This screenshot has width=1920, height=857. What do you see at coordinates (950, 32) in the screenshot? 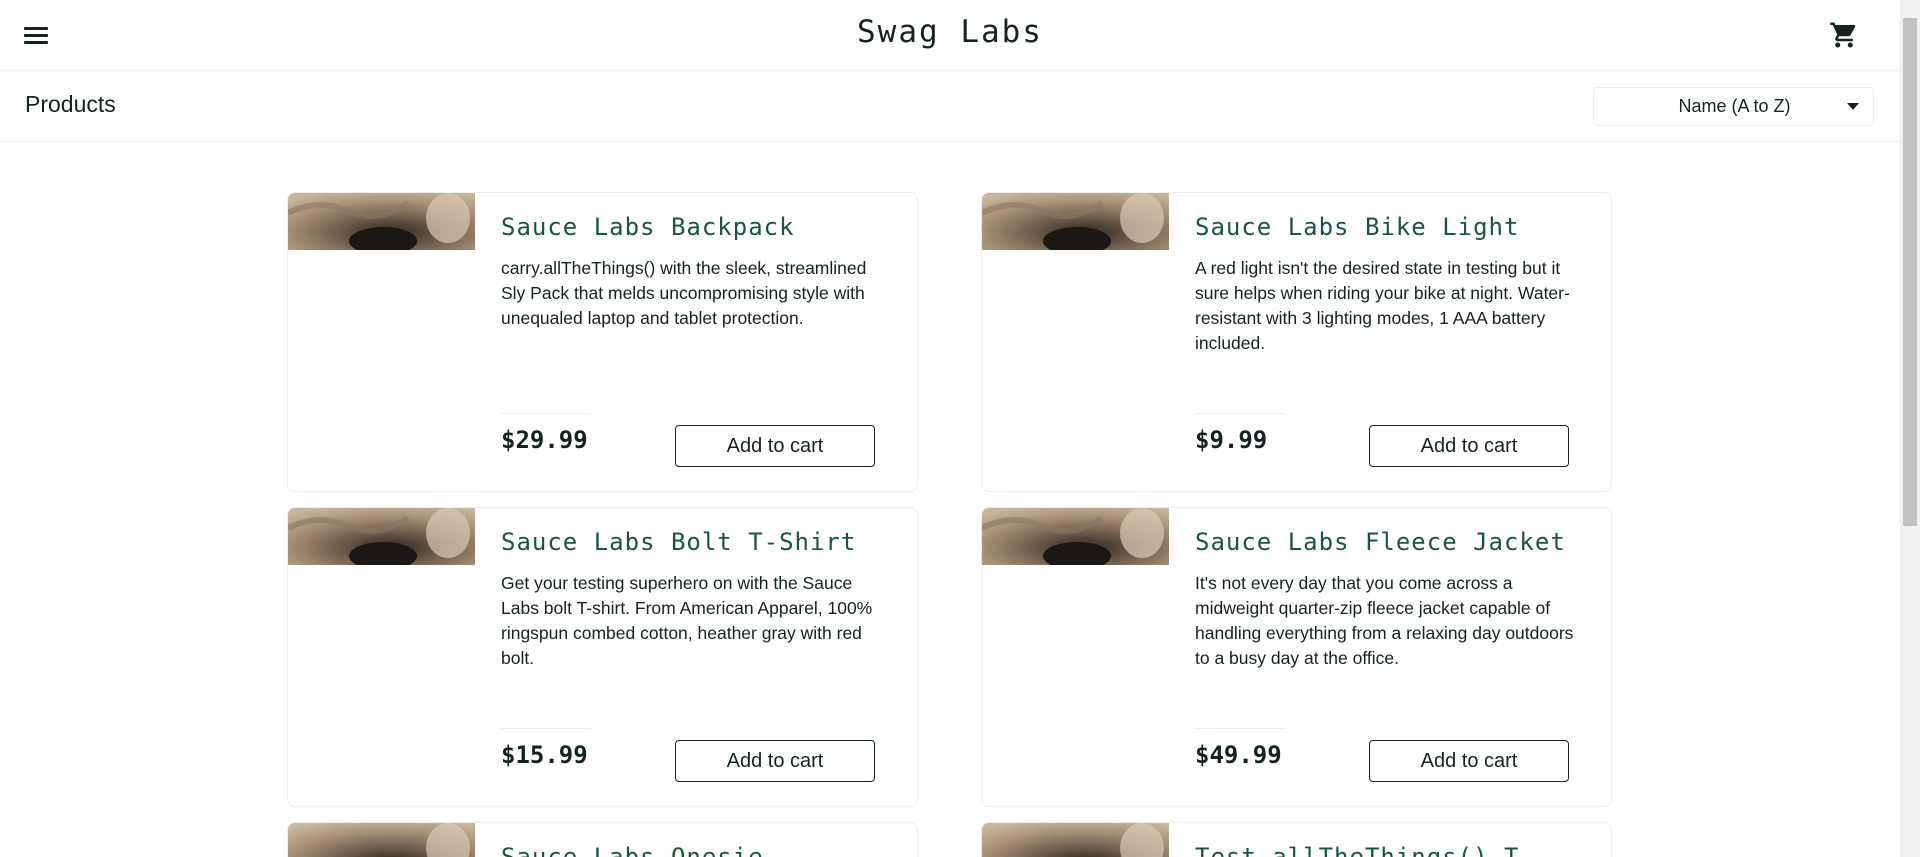
I see `app-logo-title: Swag Labs` at bounding box center [950, 32].